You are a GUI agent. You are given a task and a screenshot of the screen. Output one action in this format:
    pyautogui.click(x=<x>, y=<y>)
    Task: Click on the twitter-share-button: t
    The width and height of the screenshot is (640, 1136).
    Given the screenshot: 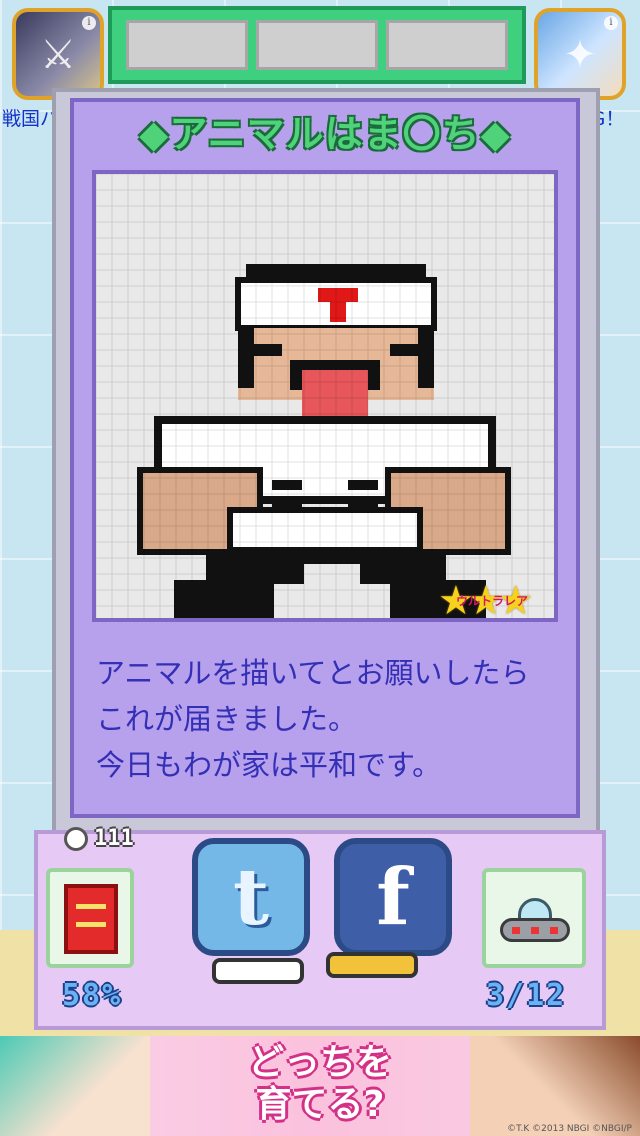 What is the action you would take?
    pyautogui.click(x=251, y=897)
    